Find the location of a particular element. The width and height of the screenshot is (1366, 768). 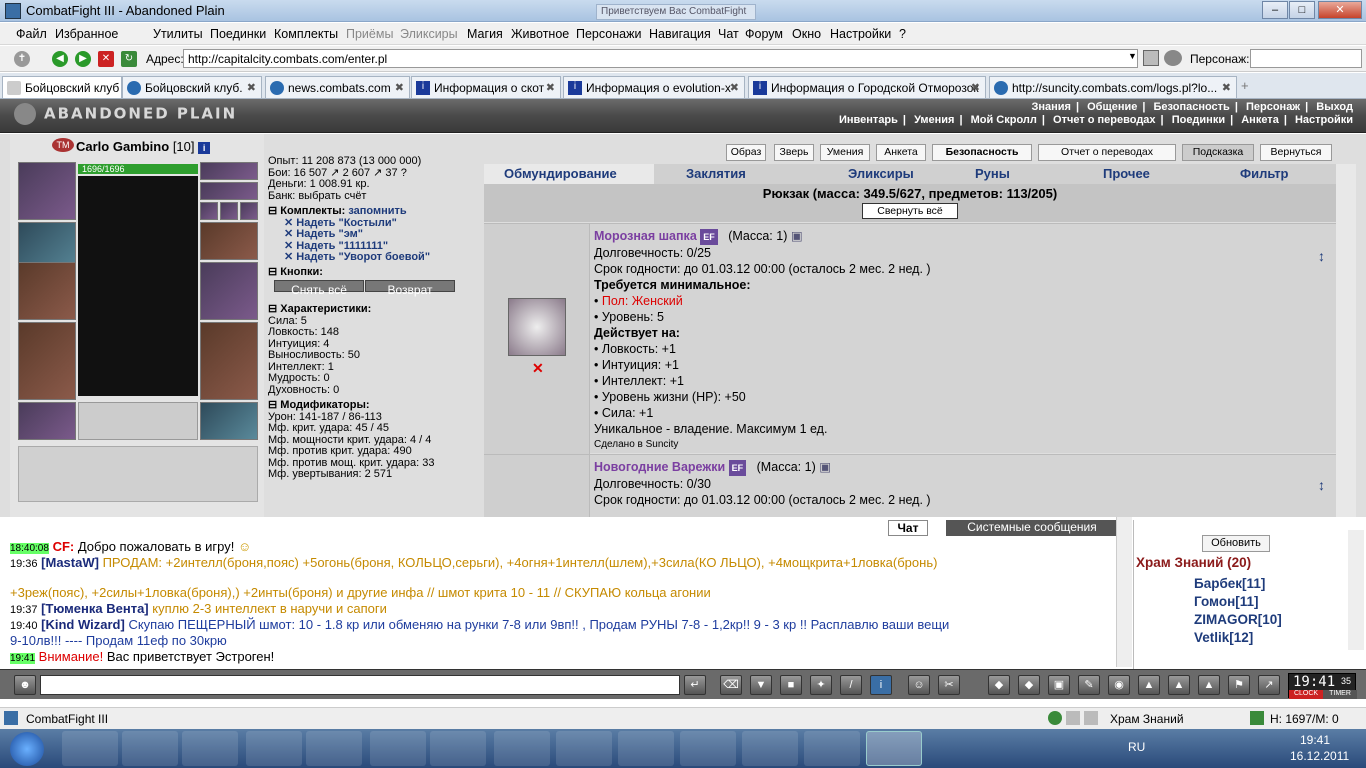

shield-slot is located at coordinates (229, 291).